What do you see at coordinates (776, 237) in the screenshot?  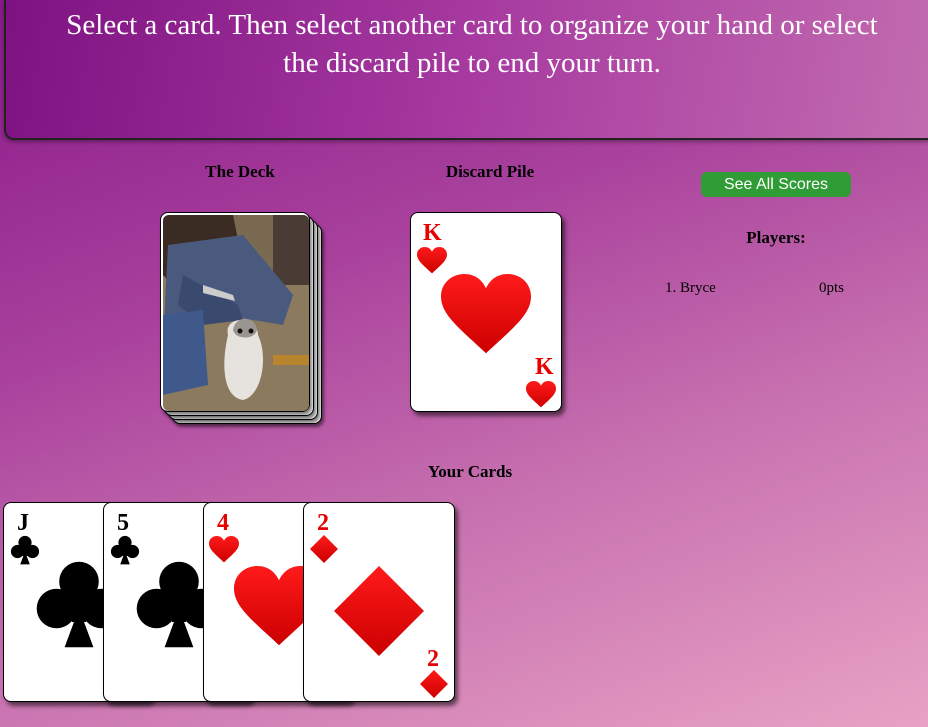 I see `players-heading: Players:` at bounding box center [776, 237].